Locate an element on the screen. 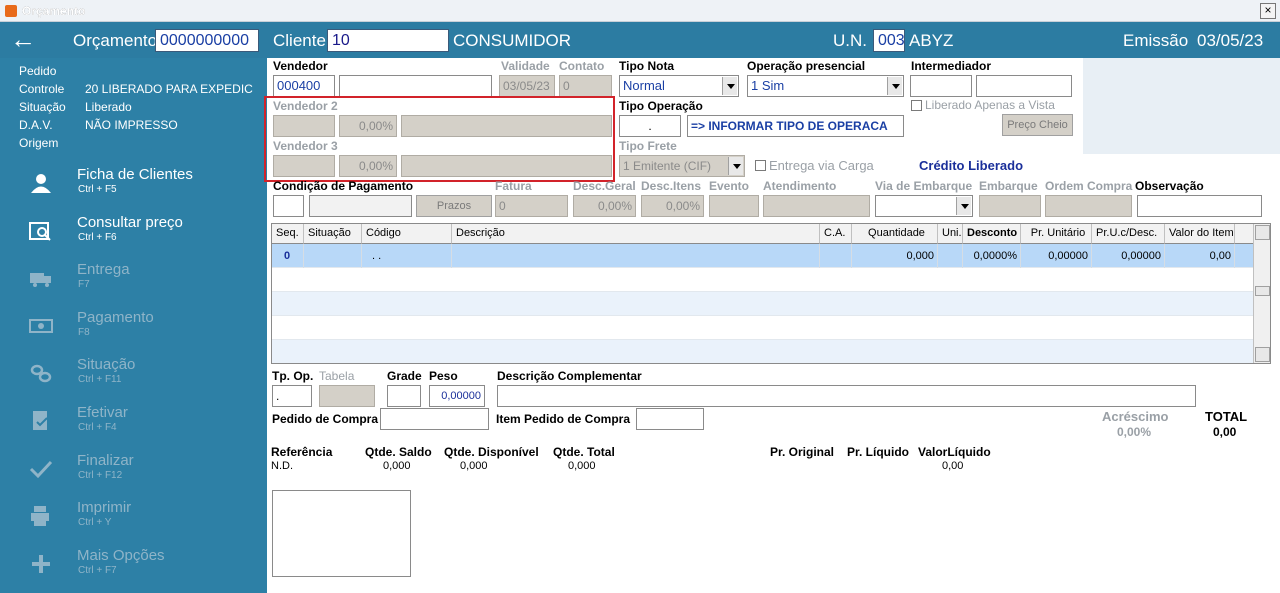 This screenshot has height=593, width=1280. acrescimo-value: 0,00% is located at coordinates (1134, 432).